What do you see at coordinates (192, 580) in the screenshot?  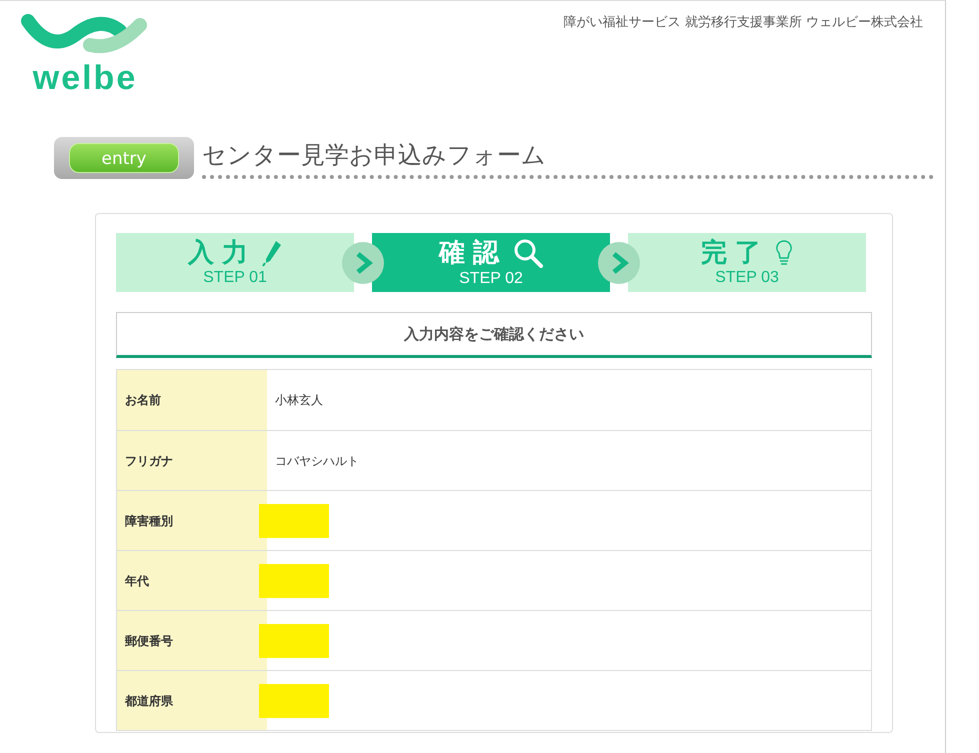 I see `field-label: 年代` at bounding box center [192, 580].